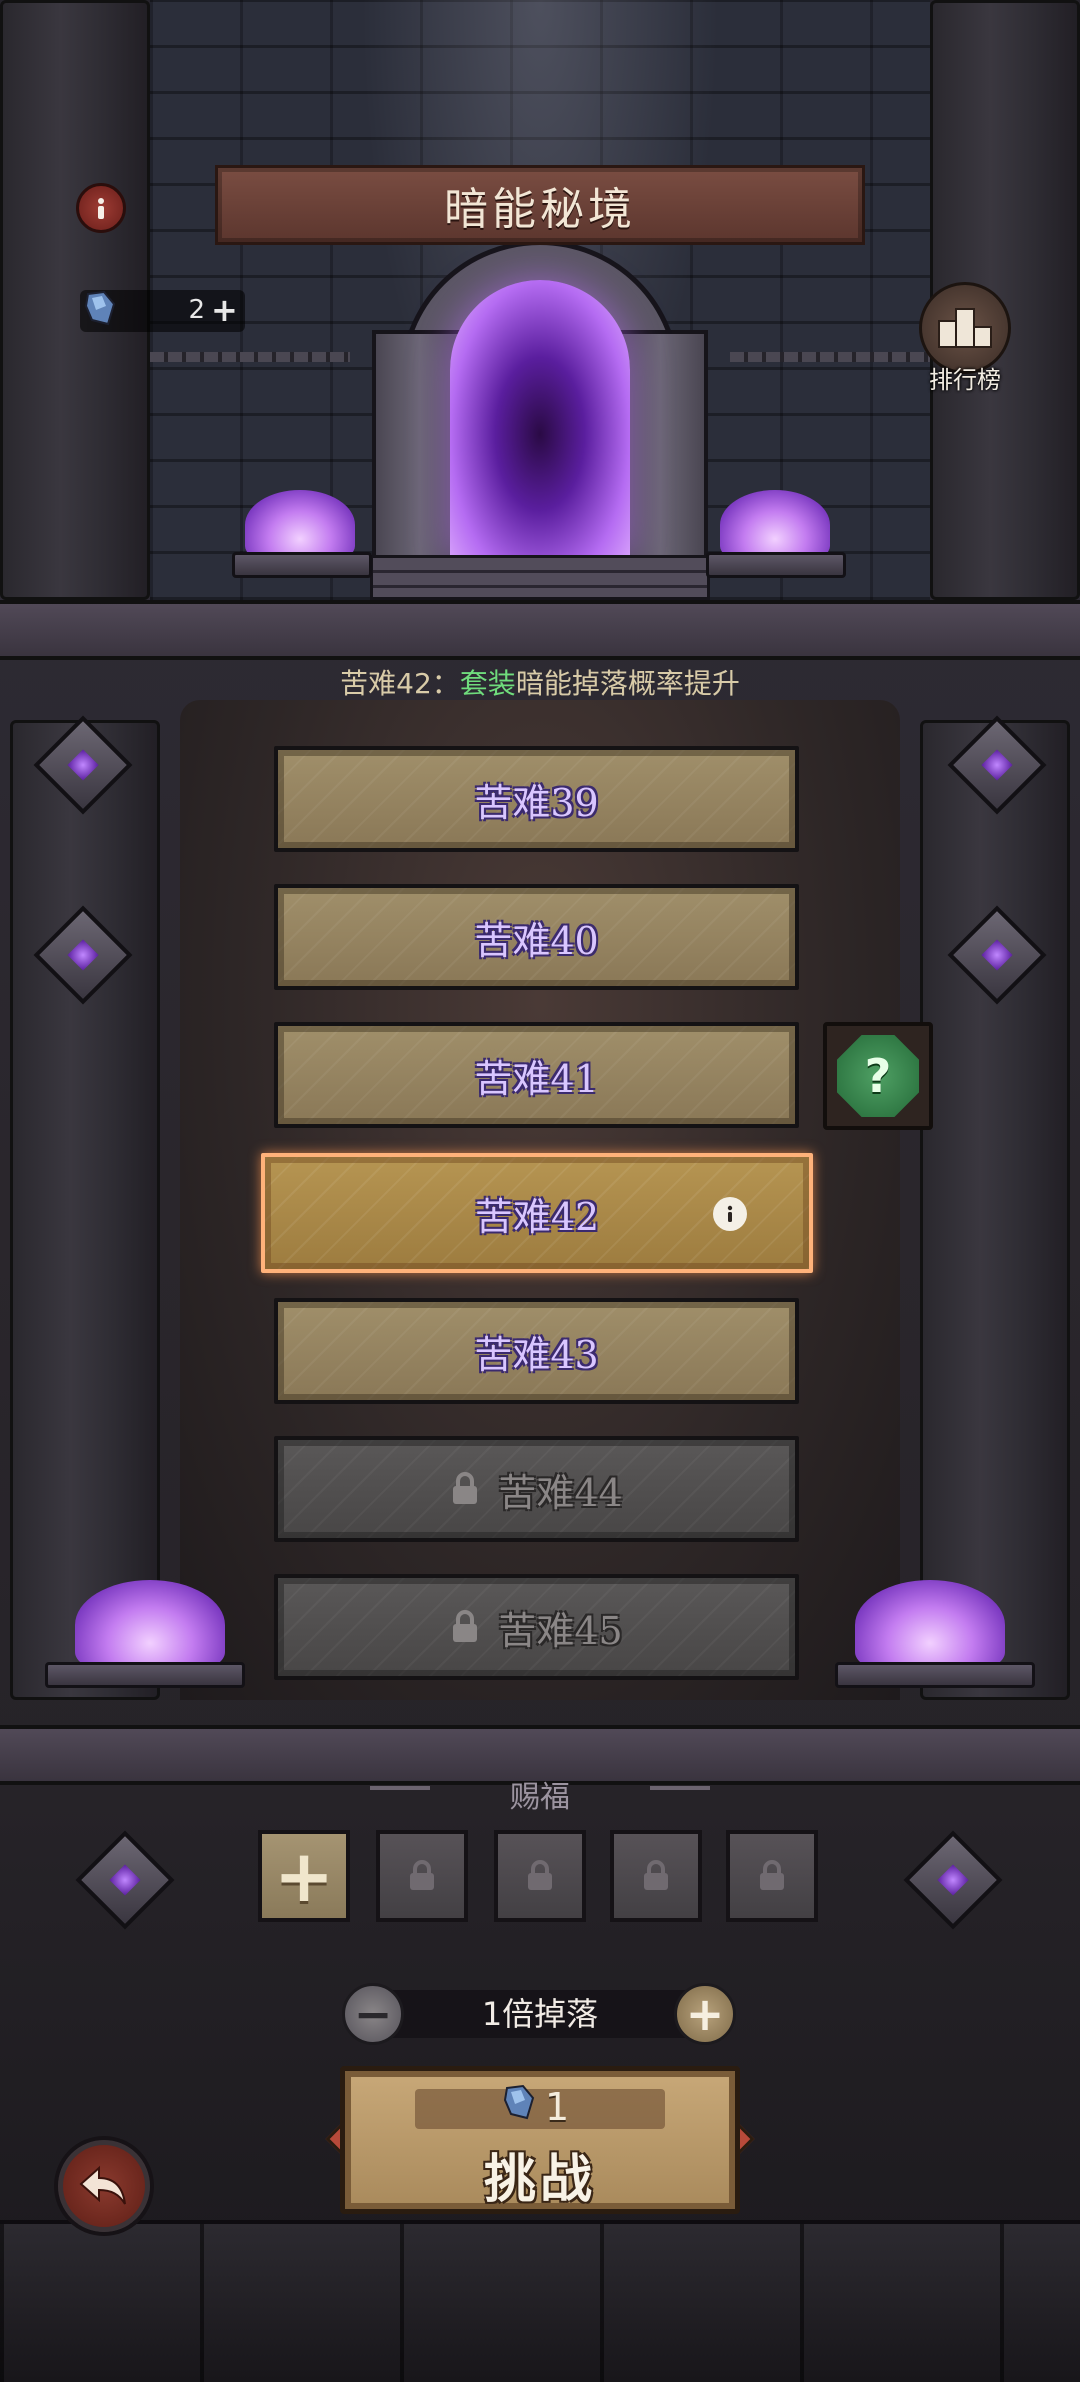 Image resolution: width=1080 pixels, height=2382 pixels. I want to click on level-item: 苦难39, so click(536, 799).